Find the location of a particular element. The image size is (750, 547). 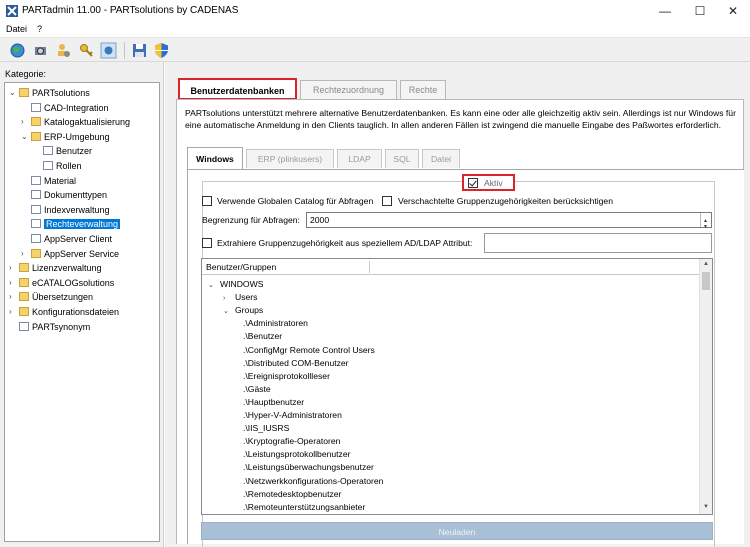

sidebar-item-appserver-service: AppServer Service is located at coordinates (75, 254).